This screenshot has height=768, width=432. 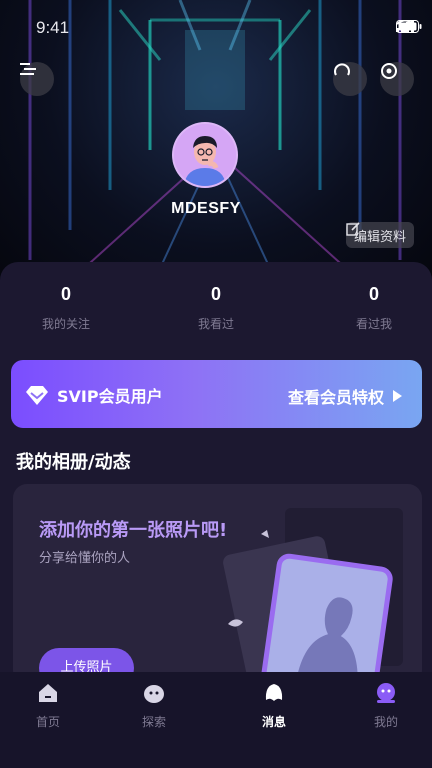 I want to click on svip-benefits-link: 查看会员特权, so click(x=345, y=396).